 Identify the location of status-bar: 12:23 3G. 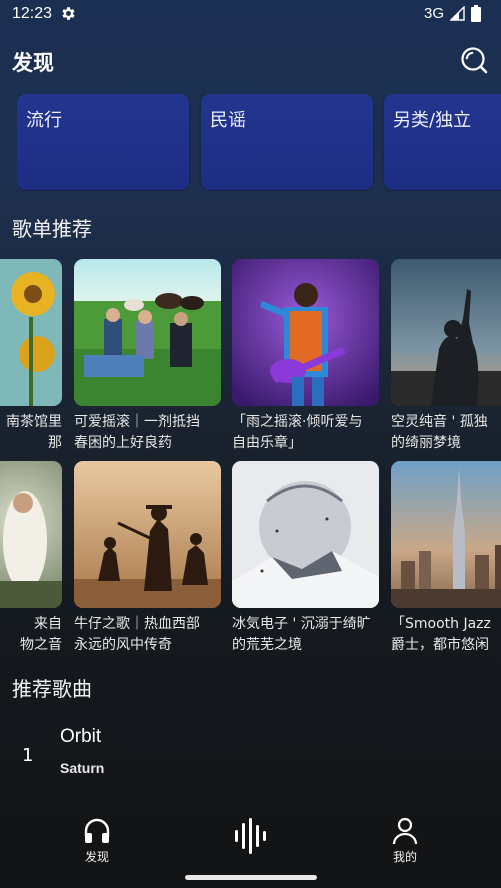
(250, 15).